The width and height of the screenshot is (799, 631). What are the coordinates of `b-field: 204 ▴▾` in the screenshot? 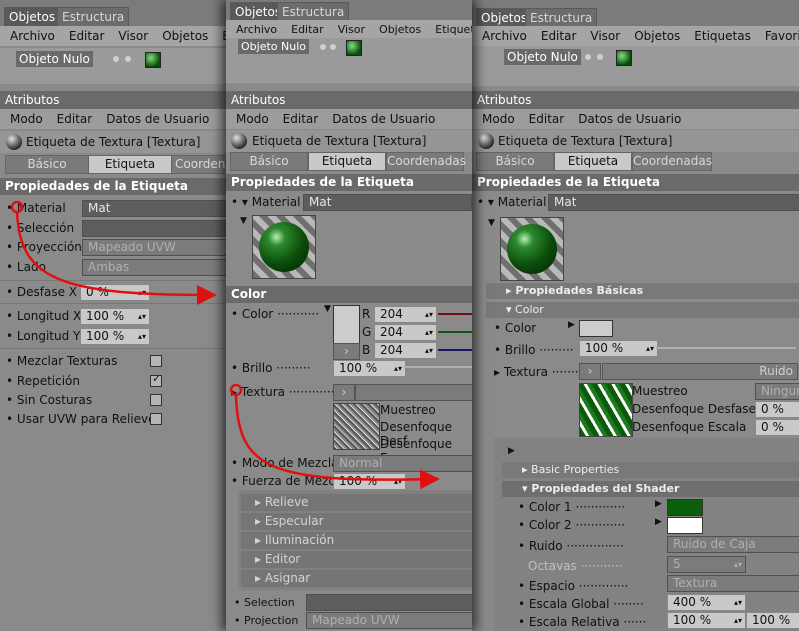 It's located at (405, 350).